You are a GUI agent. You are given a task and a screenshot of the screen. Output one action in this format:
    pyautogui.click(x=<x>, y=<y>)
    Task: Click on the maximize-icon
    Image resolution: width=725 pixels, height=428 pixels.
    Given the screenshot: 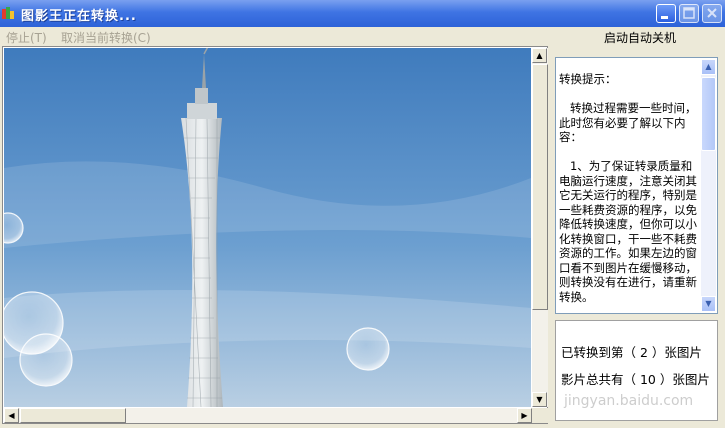 What is the action you would take?
    pyautogui.click(x=689, y=13)
    